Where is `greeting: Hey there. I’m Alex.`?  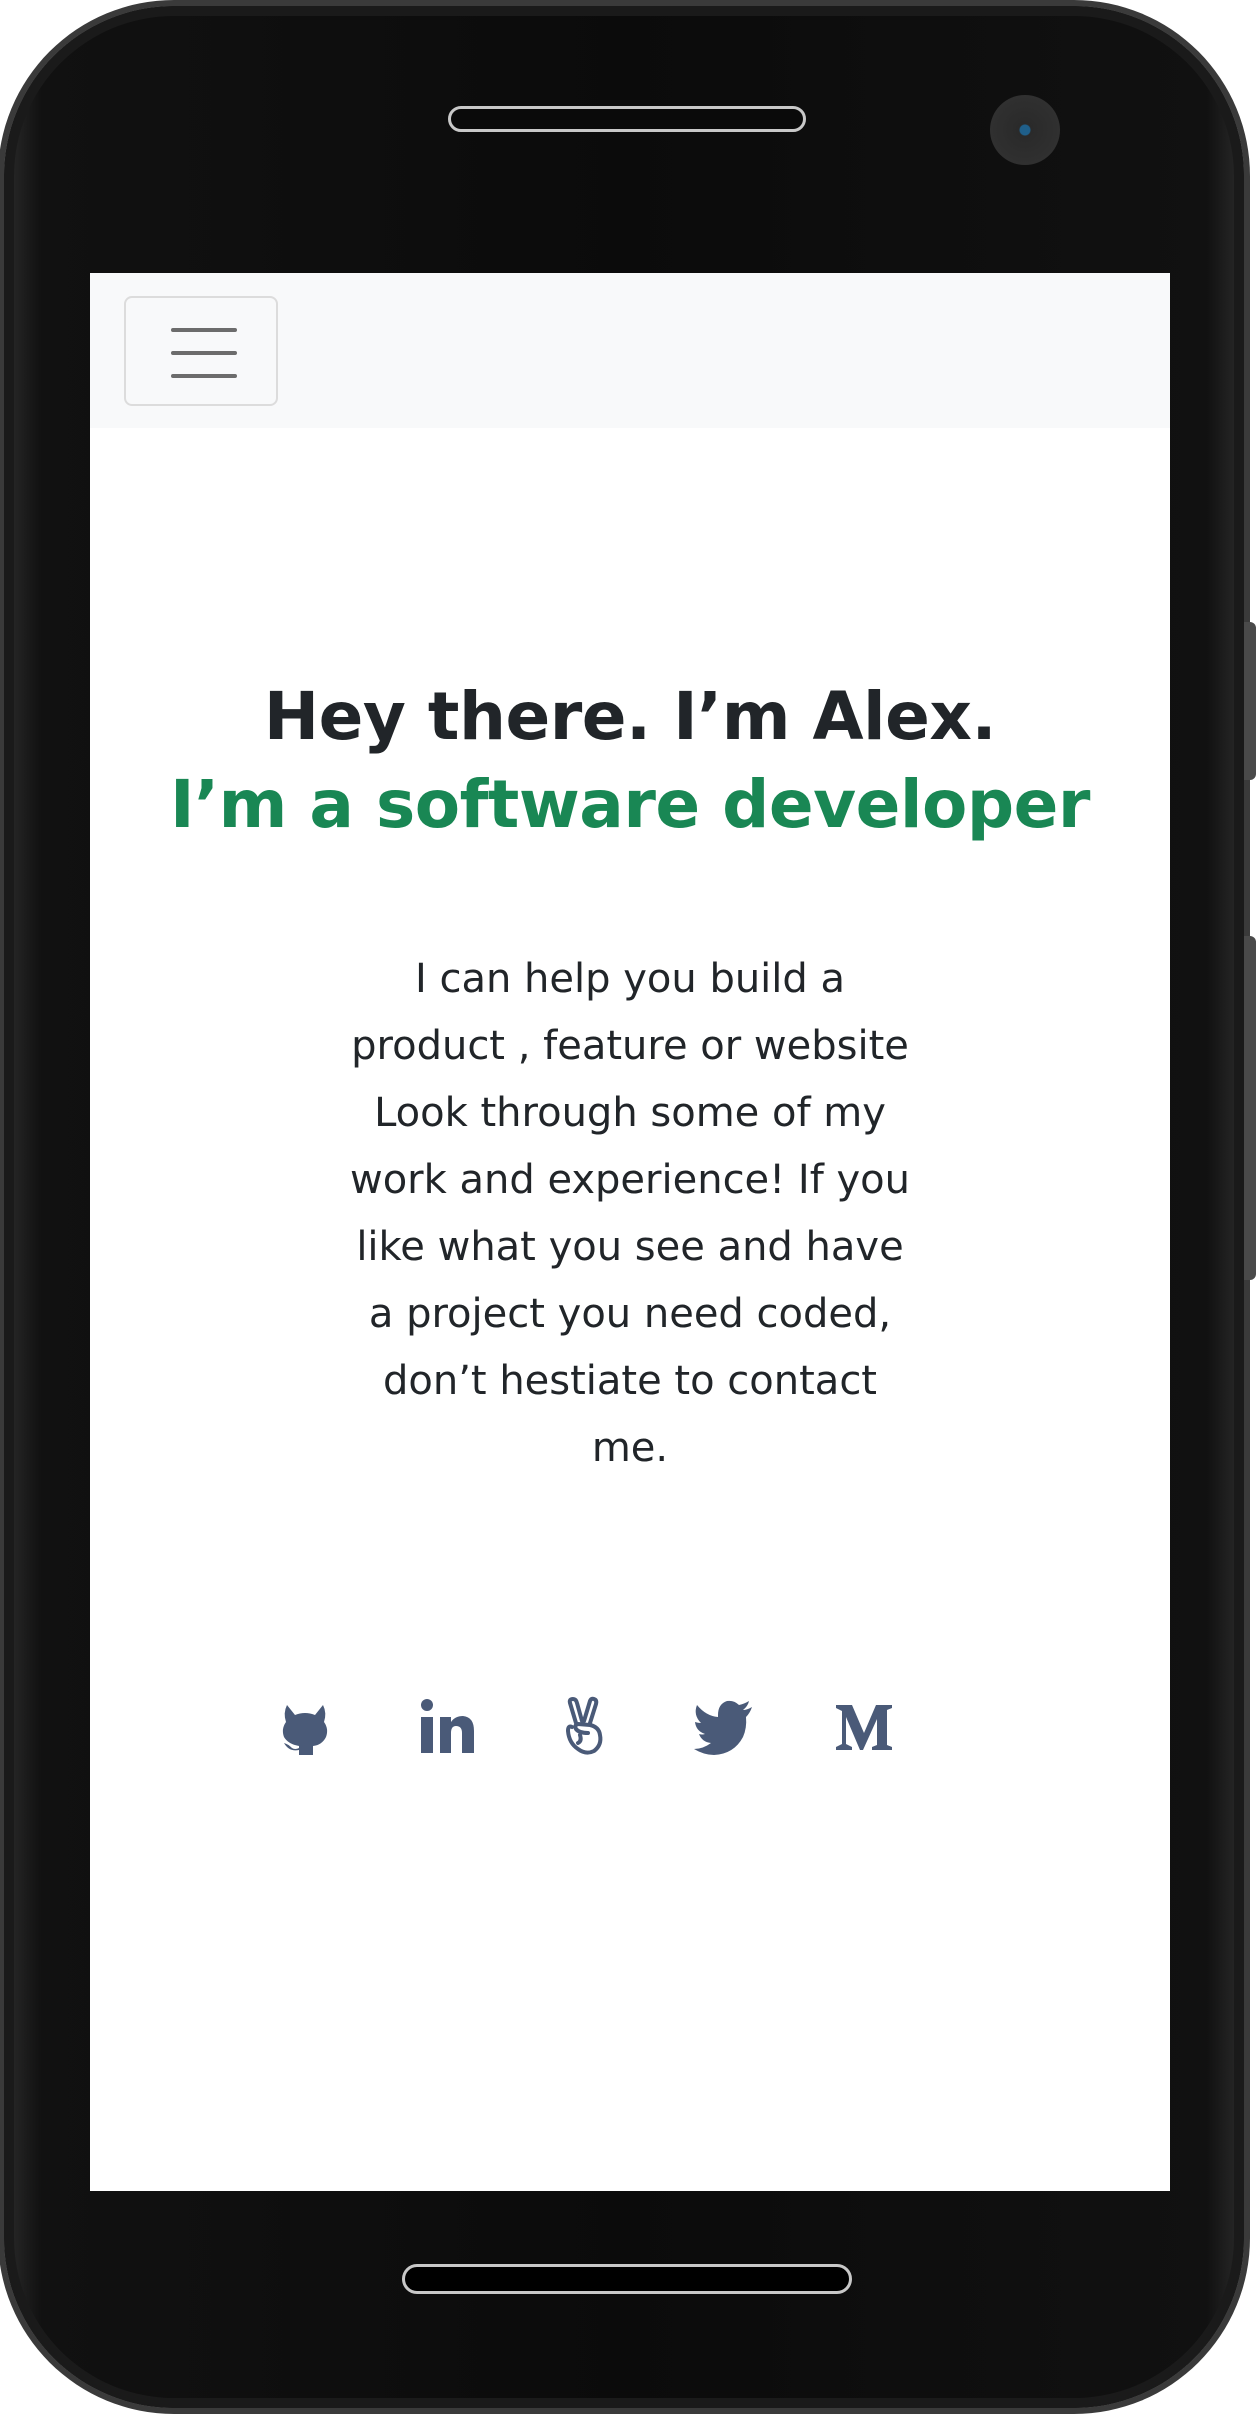
greeting: Hey there. I’m Alex. is located at coordinates (630, 716).